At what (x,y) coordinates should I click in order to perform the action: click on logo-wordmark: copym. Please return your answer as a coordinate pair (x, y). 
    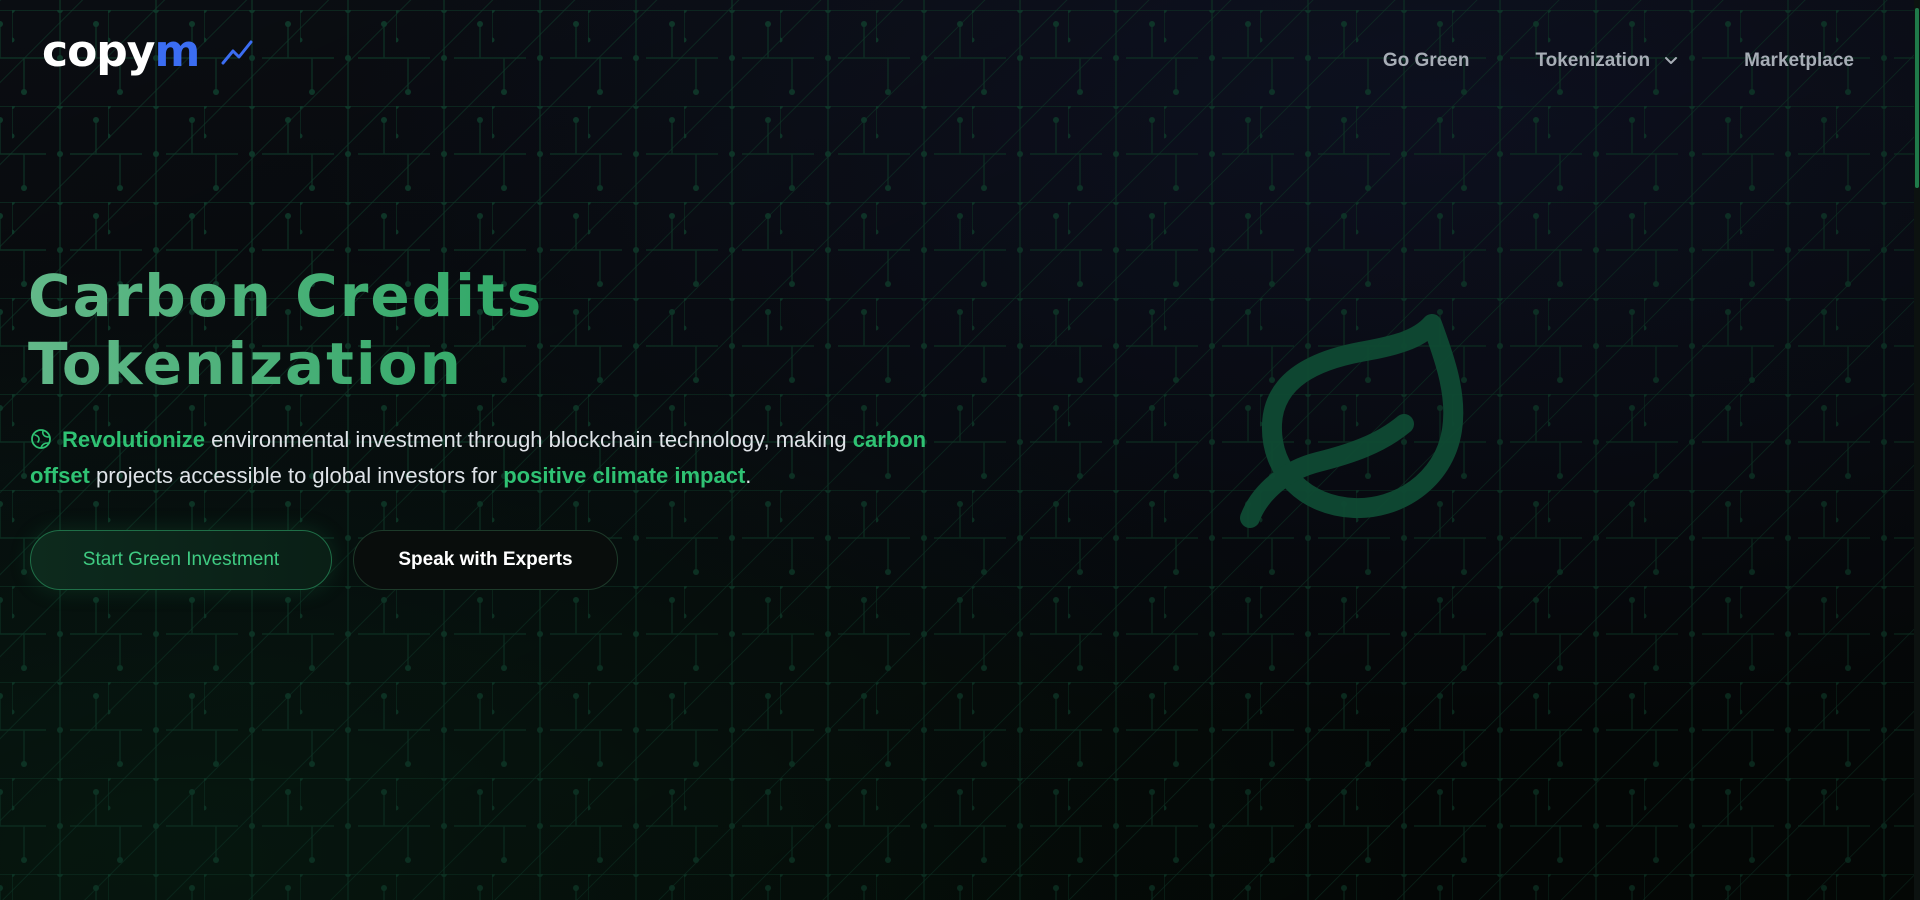
    Looking at the image, I should click on (121, 52).